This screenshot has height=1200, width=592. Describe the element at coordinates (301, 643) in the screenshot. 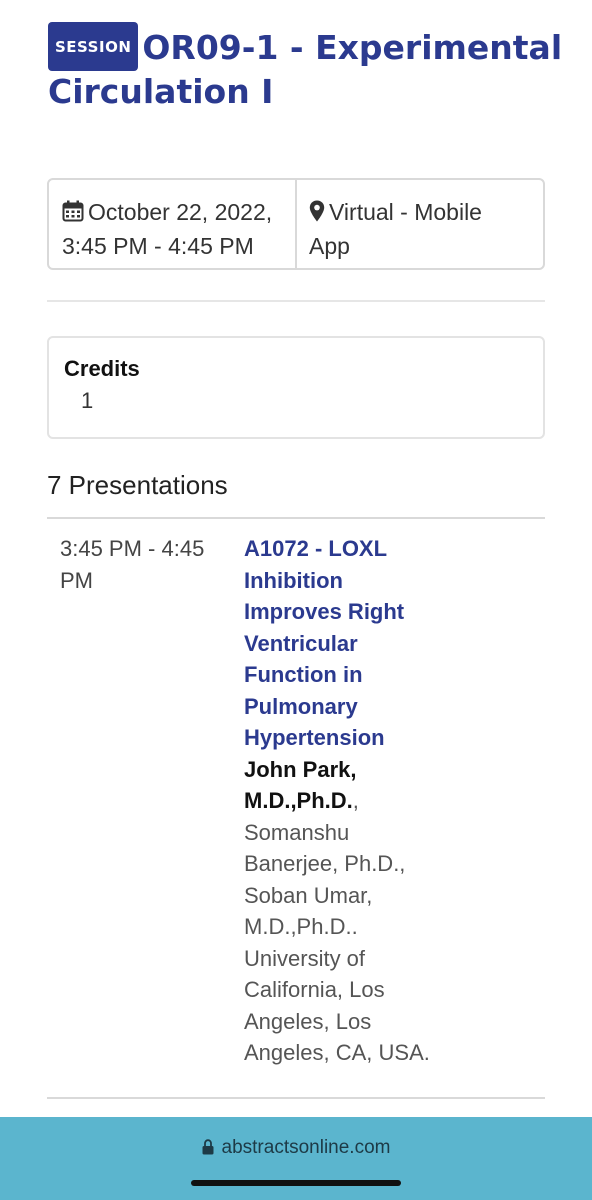

I see `title-line: Ventricular` at that location.